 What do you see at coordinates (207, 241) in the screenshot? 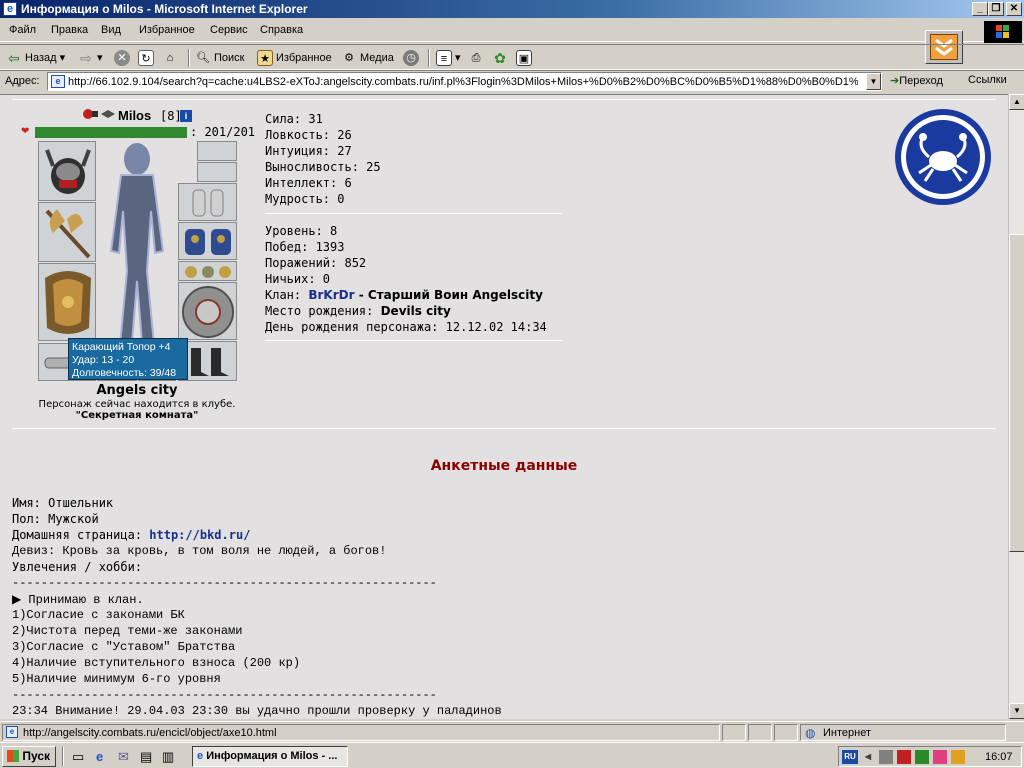
I see `gloves-slot` at bounding box center [207, 241].